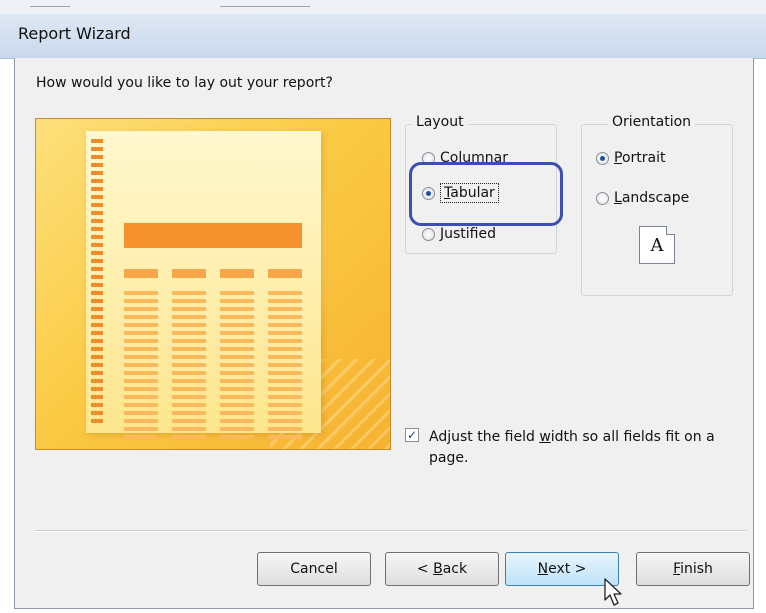 The width and height of the screenshot is (766, 613). I want to click on window-title: Report Wizard, so click(74, 33).